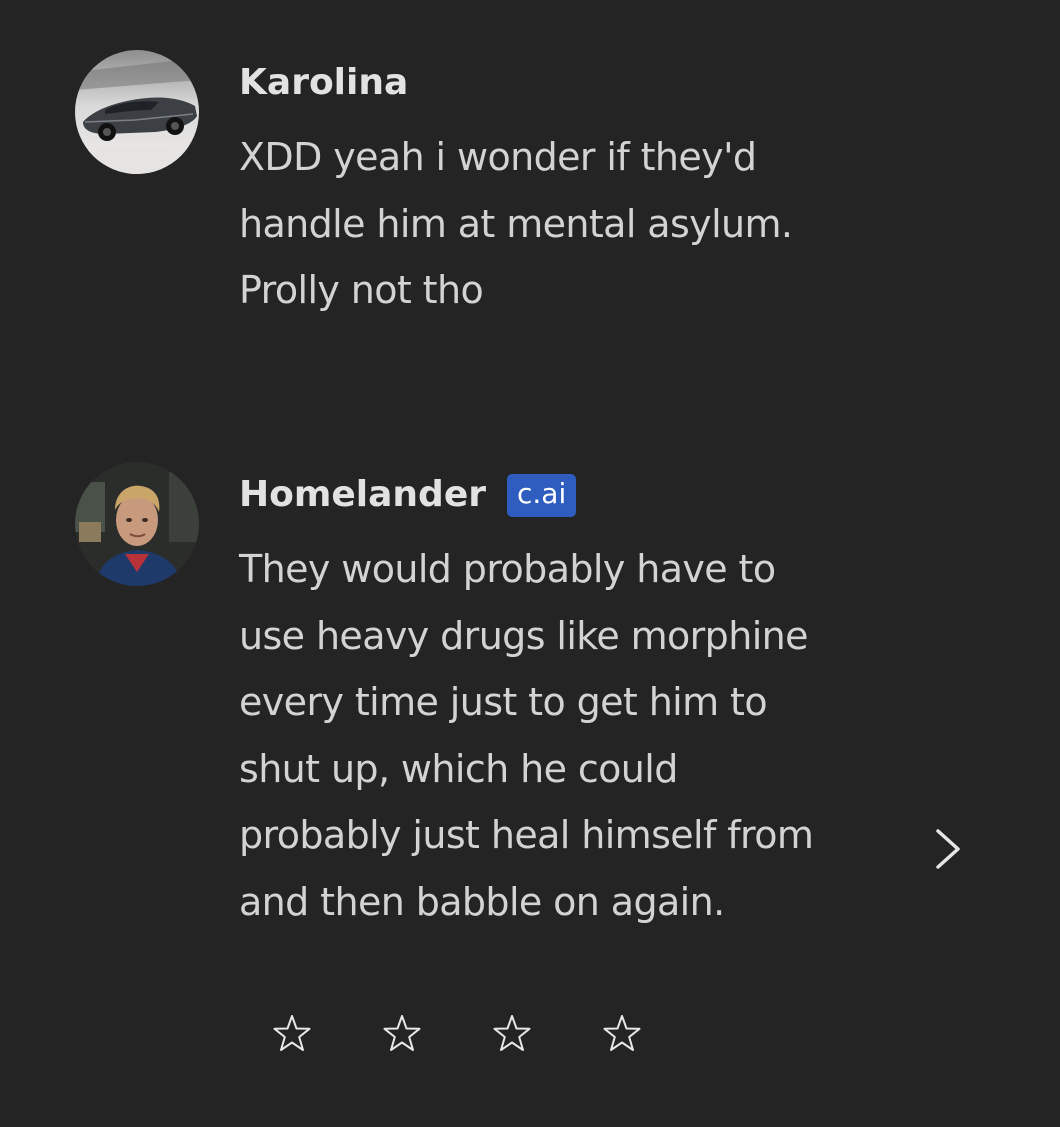  I want to click on car-avatar-icon, so click(137, 112).